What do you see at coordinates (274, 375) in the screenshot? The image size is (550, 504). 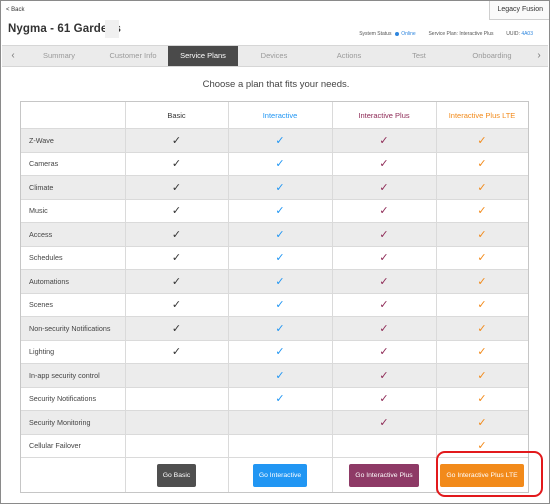 I see `table-row: In-app security control ✓ ✓ ✓` at bounding box center [274, 375].